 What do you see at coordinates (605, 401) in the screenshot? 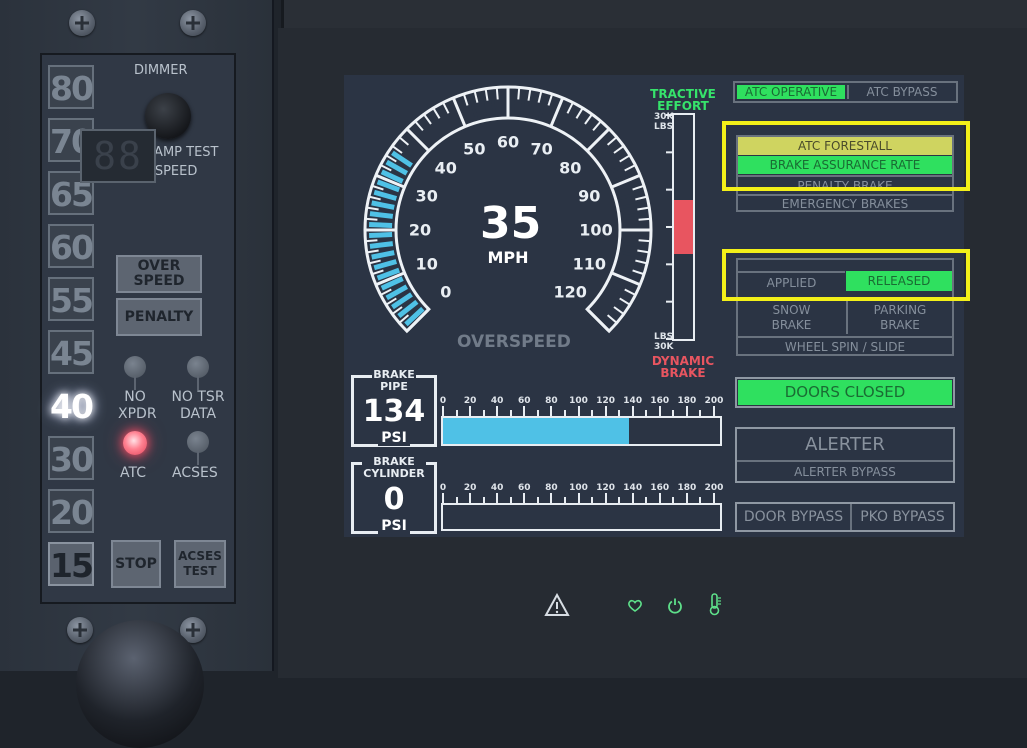
I see `pressure-tick-label-120: 120` at bounding box center [605, 401].